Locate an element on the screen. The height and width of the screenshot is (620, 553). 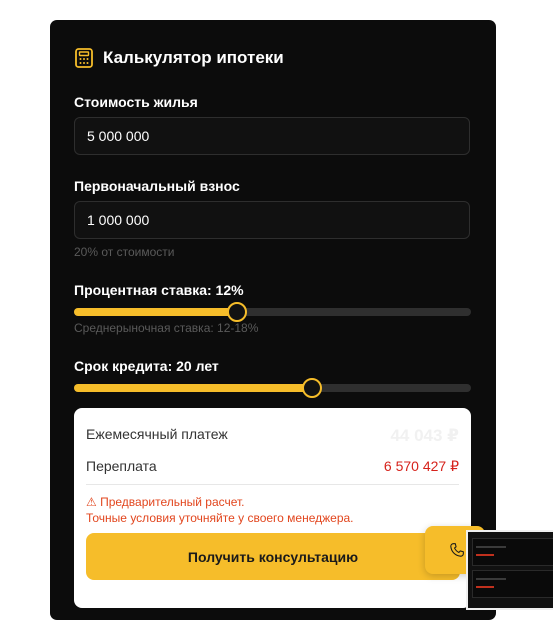
monthly-payment-value: 44 043 ₽ is located at coordinates (424, 435).